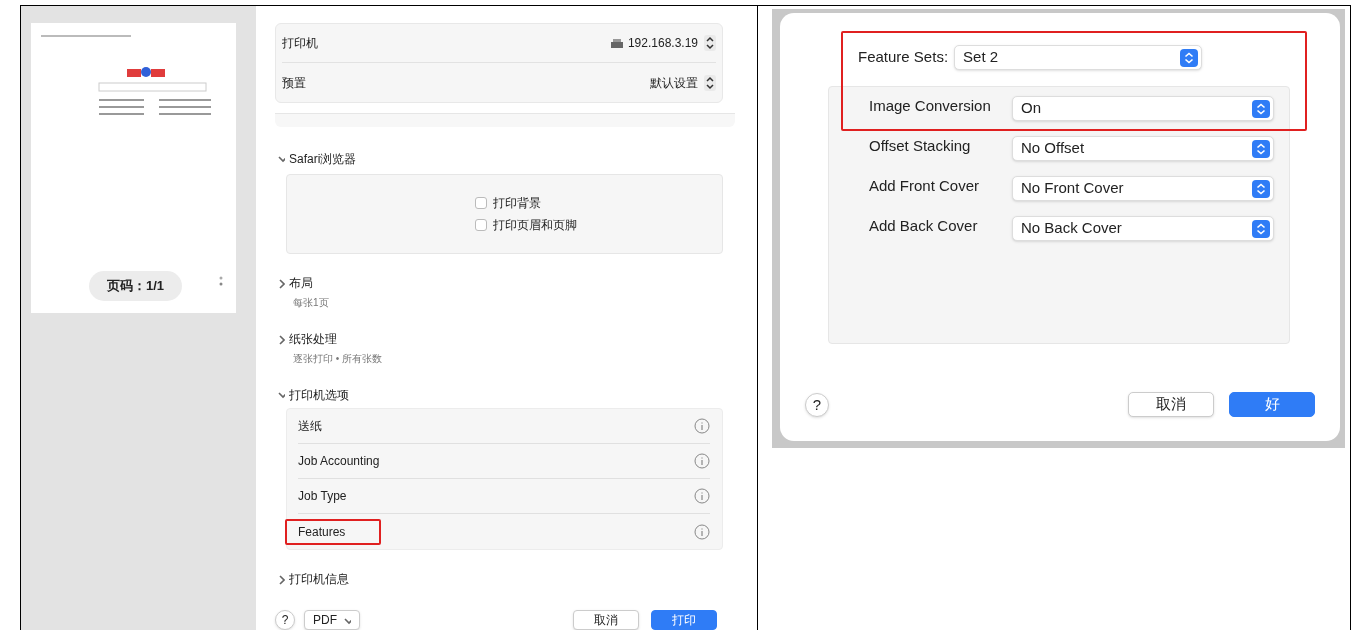  What do you see at coordinates (301, 283) in the screenshot?
I see `section-title: 布局` at bounding box center [301, 283].